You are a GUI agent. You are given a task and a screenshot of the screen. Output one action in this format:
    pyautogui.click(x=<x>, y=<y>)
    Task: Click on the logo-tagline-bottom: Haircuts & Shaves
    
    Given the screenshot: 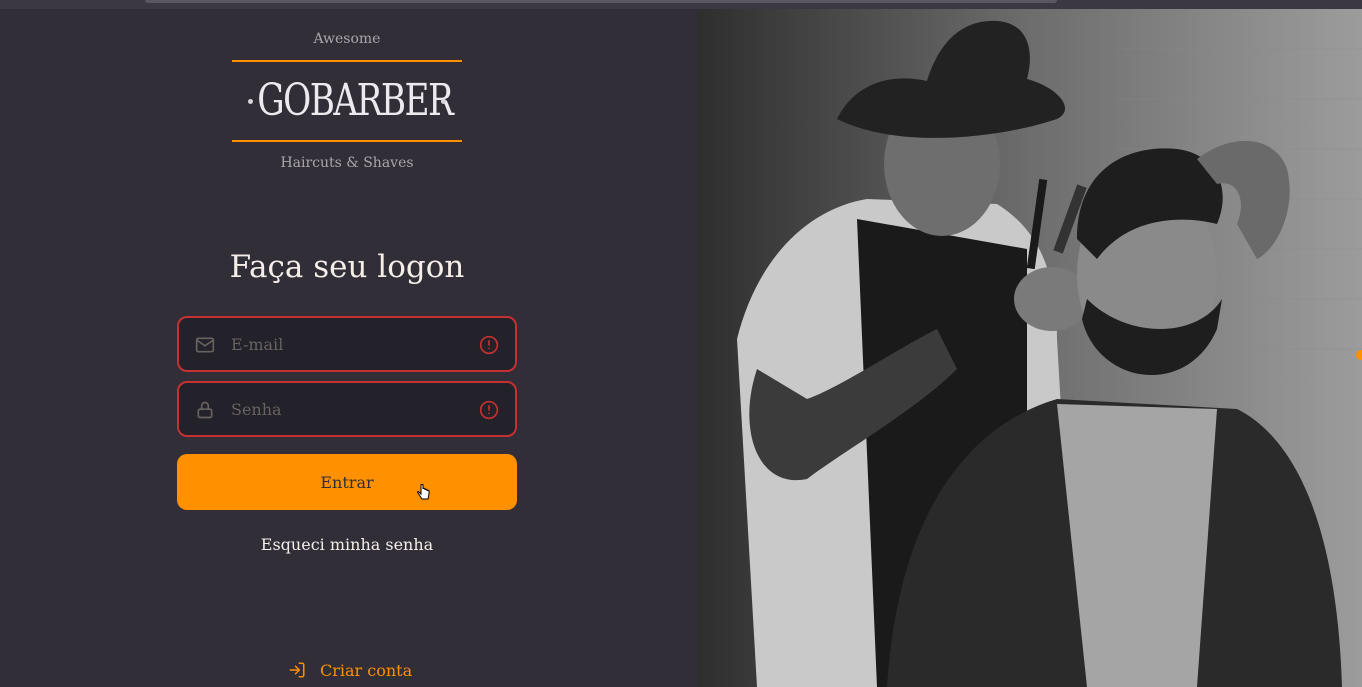 What is the action you would take?
    pyautogui.click(x=347, y=163)
    